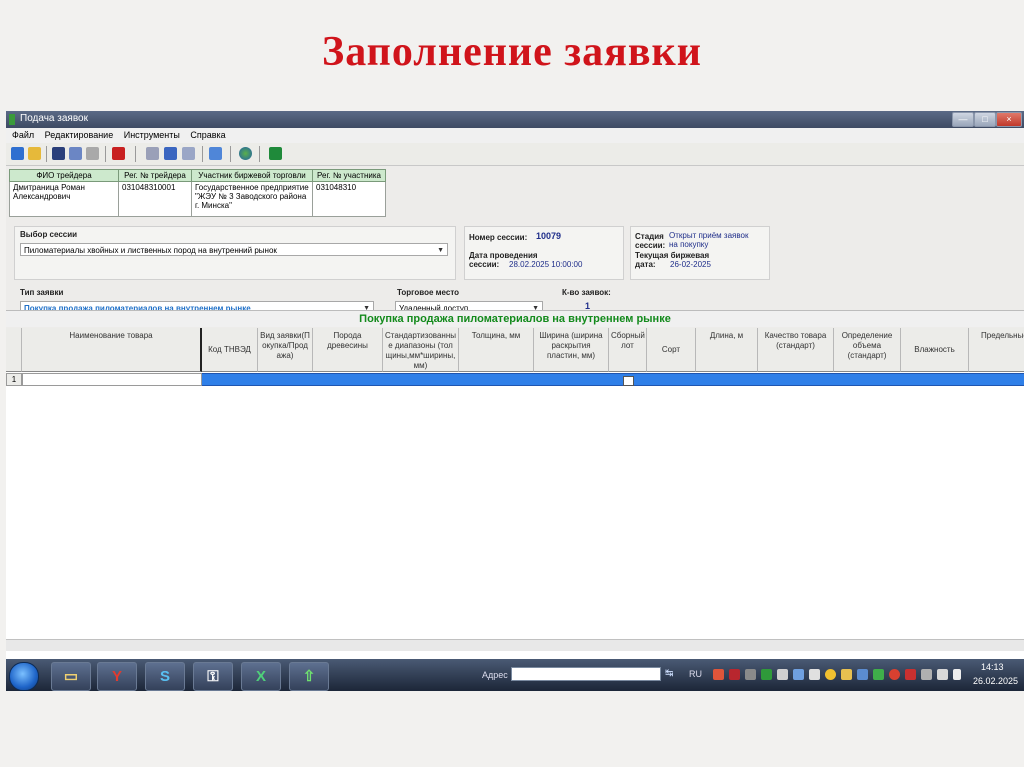 The width and height of the screenshot is (1024, 767). What do you see at coordinates (718, 674) in the screenshot?
I see `antivirus-icon` at bounding box center [718, 674].